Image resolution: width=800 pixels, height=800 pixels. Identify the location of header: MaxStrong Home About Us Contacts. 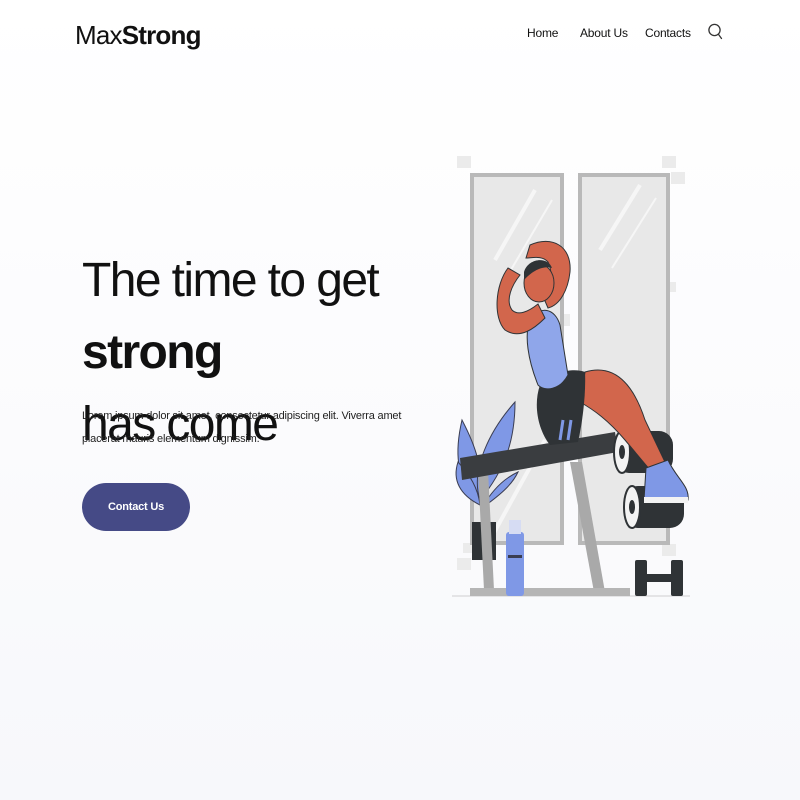
(400, 35).